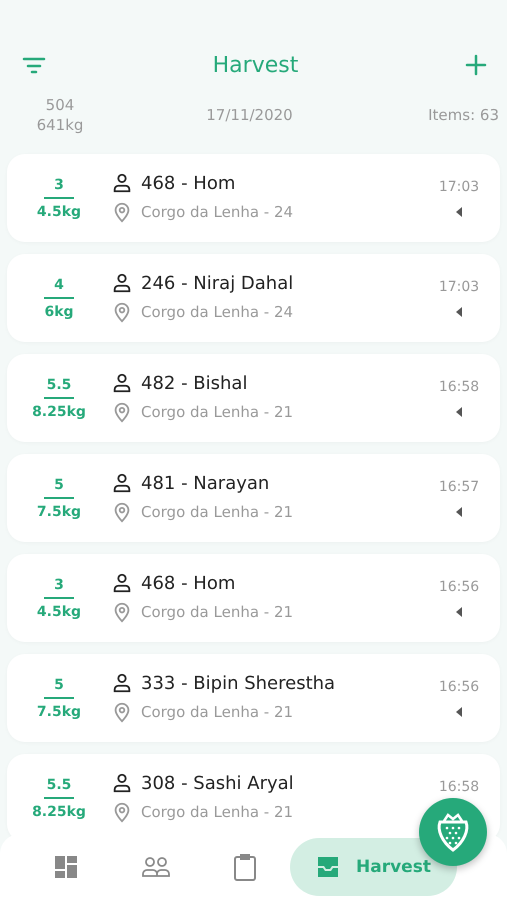 The width and height of the screenshot is (507, 900). I want to click on harvest-card: 3 4.5kg 468 - Hom Corgo da Lenha - 21 16:56, so click(253, 598).